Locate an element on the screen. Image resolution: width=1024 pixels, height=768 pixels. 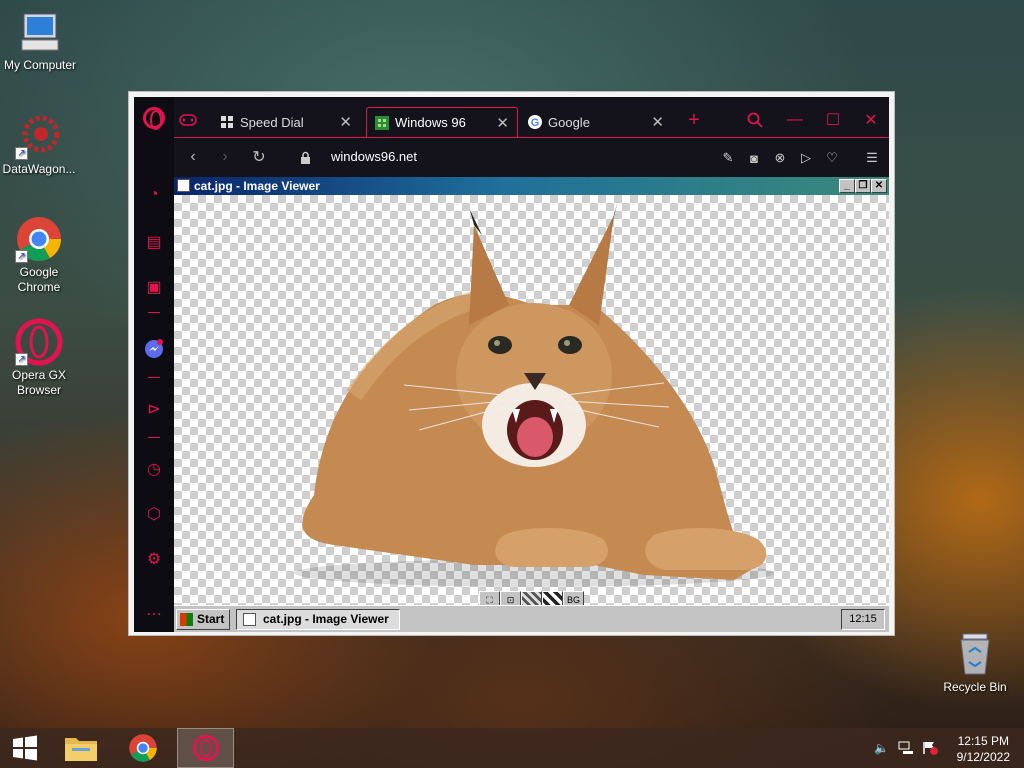
w96-clock: 12:15 is located at coordinates (863, 619).